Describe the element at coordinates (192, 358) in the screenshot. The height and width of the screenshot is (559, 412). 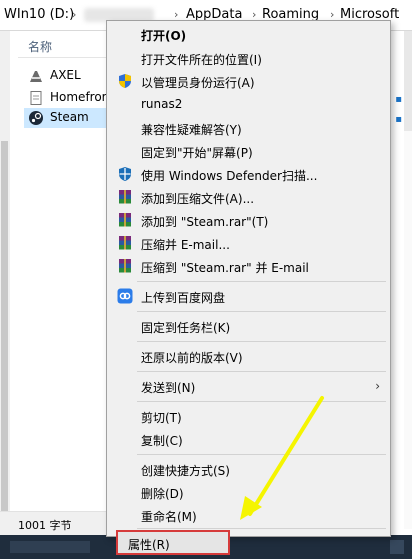
I see `menu-item-label: 还原以前的版本(V)` at that location.